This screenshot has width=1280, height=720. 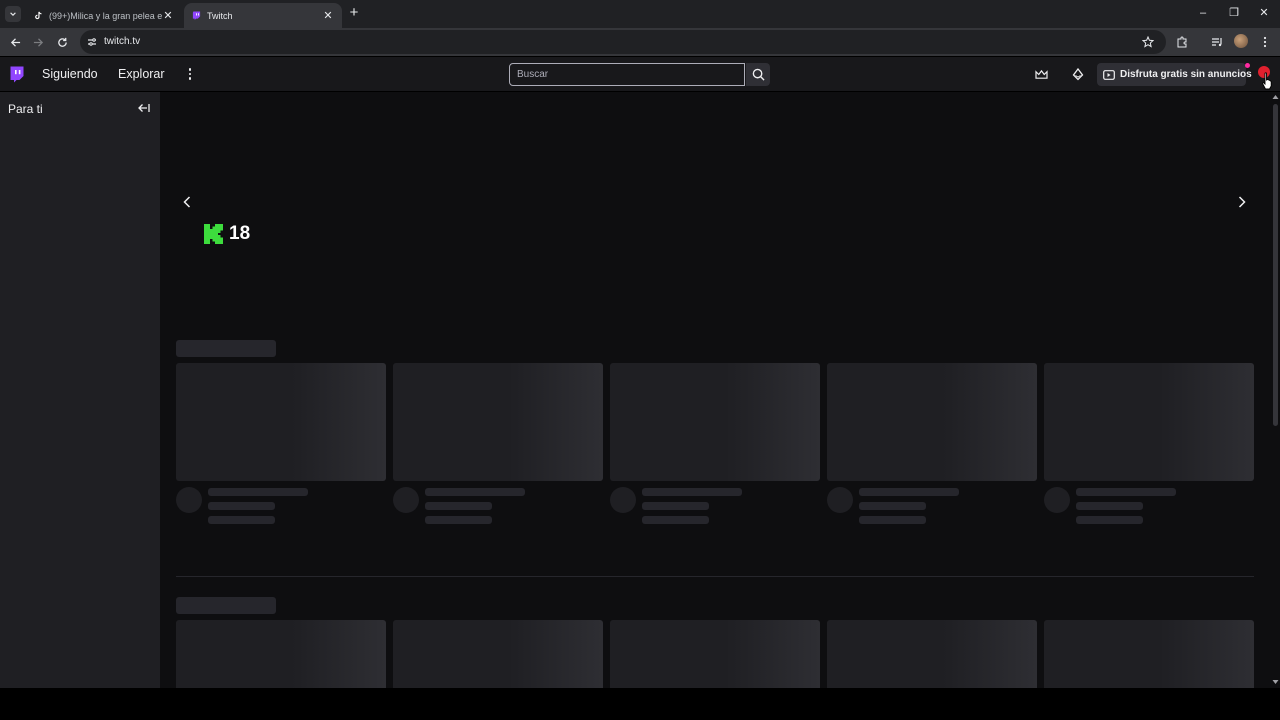 I want to click on ad-free-label: Disfruta gratis sin anuncios, so click(x=1186, y=74).